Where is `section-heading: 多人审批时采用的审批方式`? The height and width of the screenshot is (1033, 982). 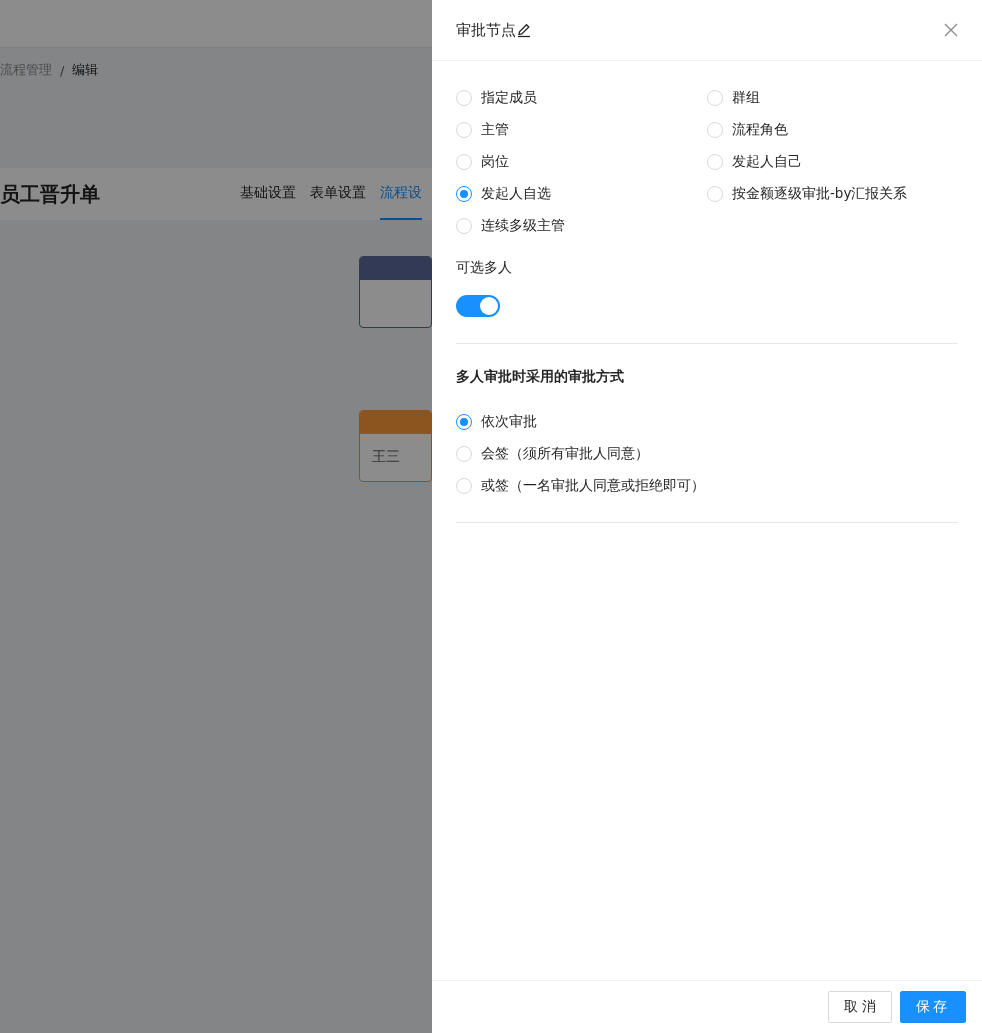
section-heading: 多人审批时采用的审批方式 is located at coordinates (540, 377).